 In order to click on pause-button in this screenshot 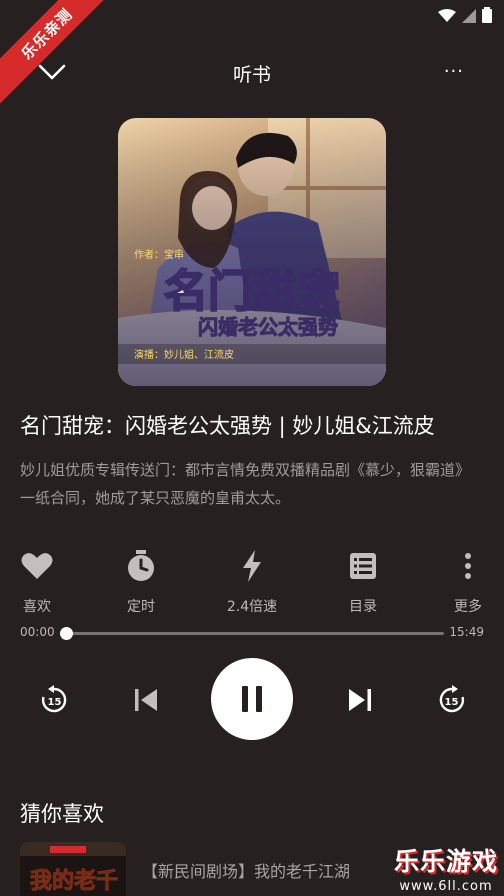, I will do `click(252, 699)`.